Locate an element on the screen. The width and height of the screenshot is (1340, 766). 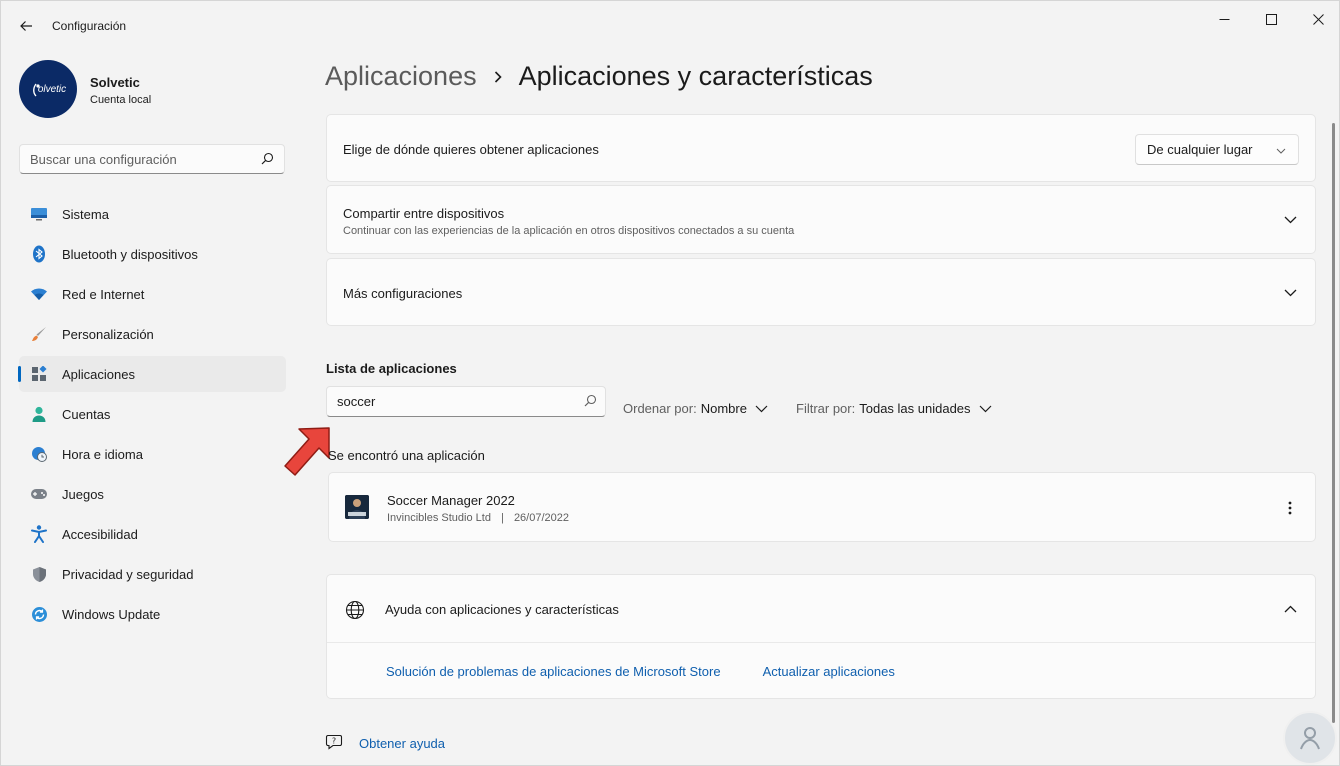
help-header: Ayuda con aplicaciones y características is located at coordinates (821, 609).